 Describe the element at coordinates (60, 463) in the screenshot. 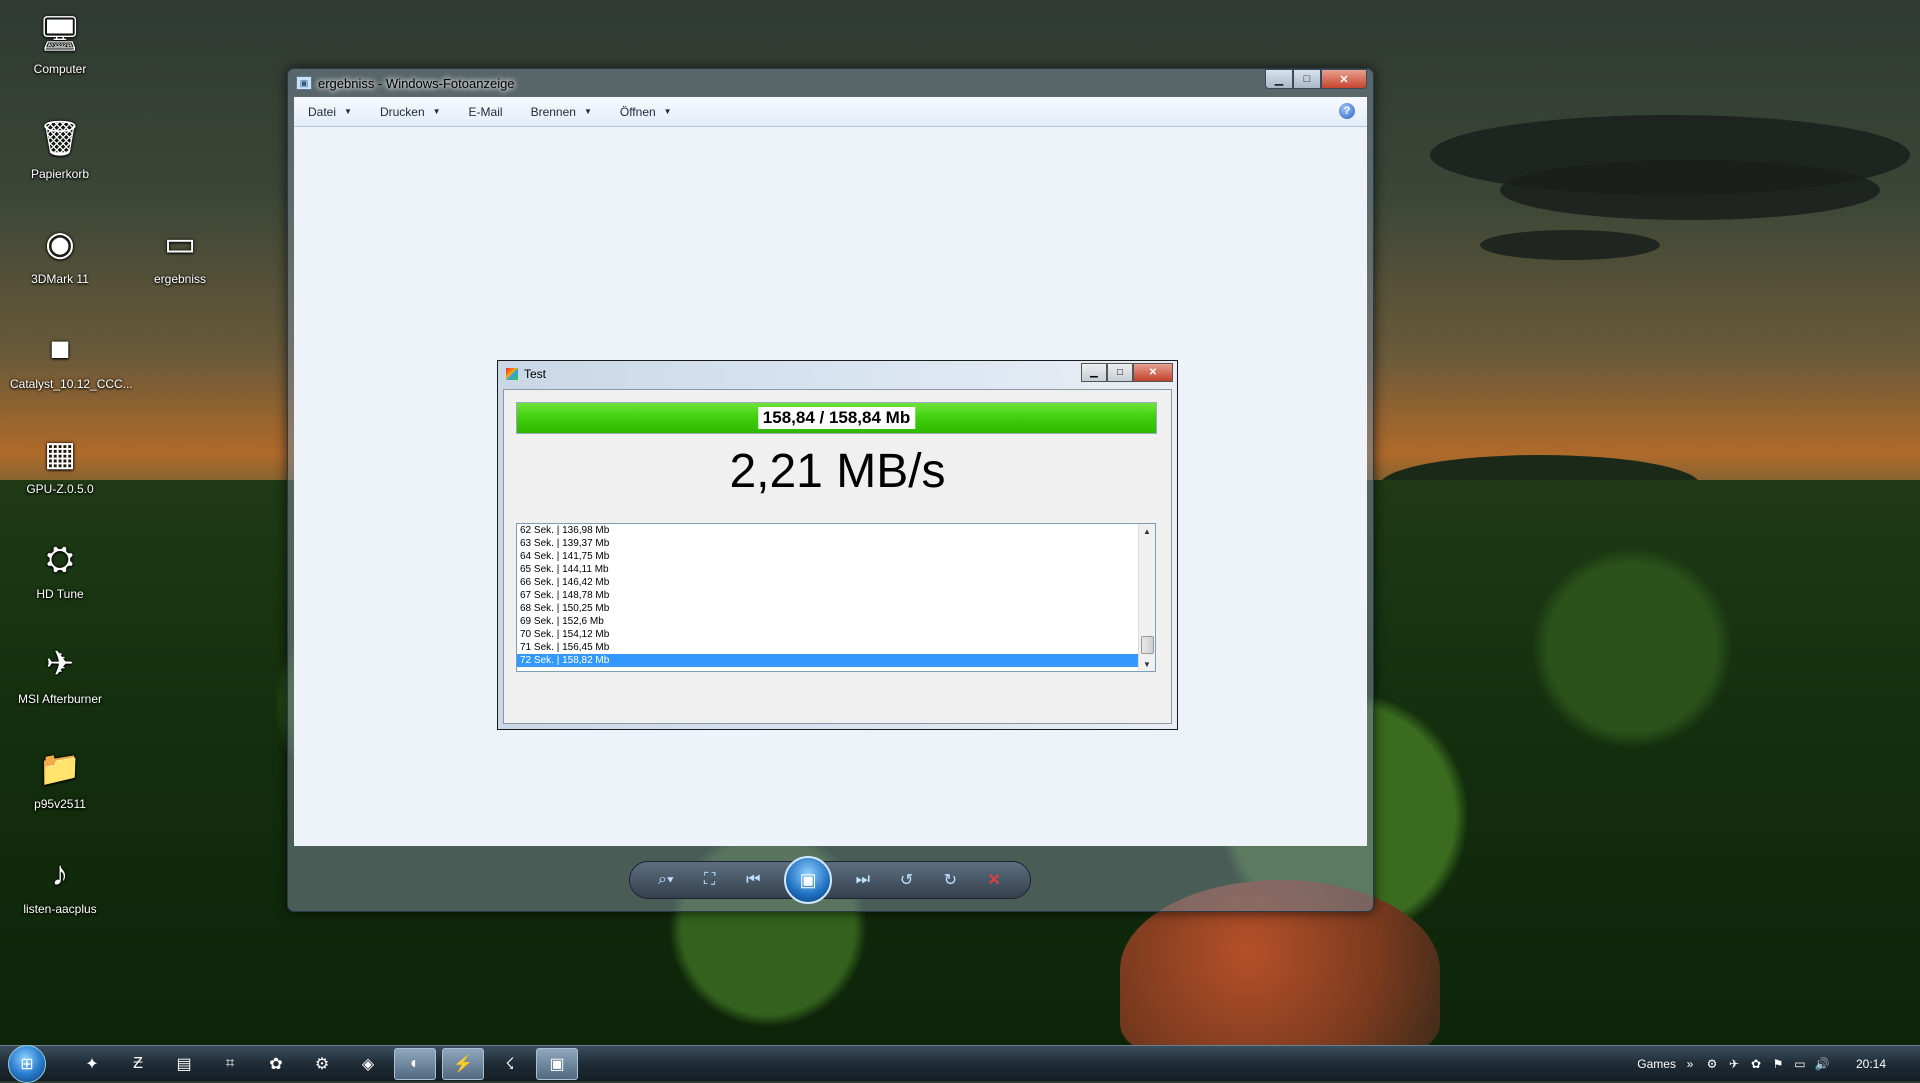

I see `desktop-icon: ▦ GPU-Z.0.5.0` at that location.